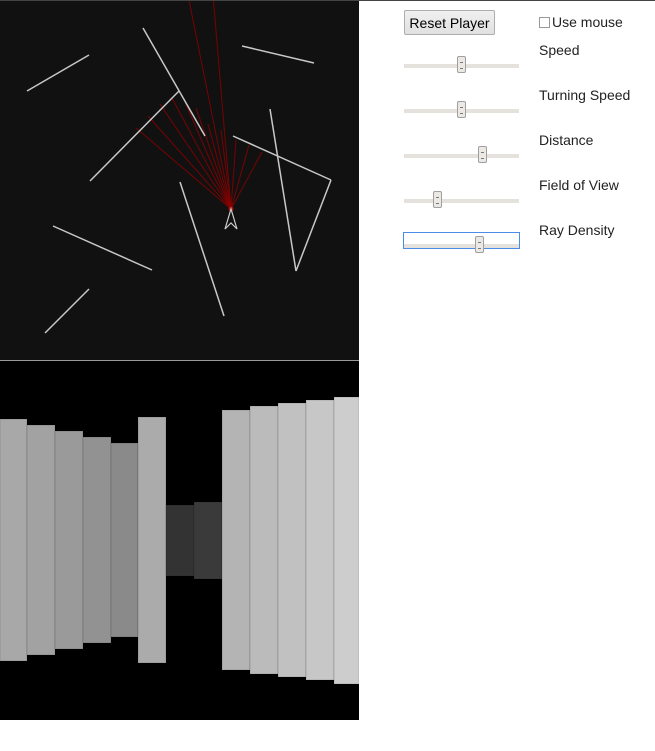 The height and width of the screenshot is (751, 655). I want to click on turning-speed-slider-thumb, so click(461, 109).